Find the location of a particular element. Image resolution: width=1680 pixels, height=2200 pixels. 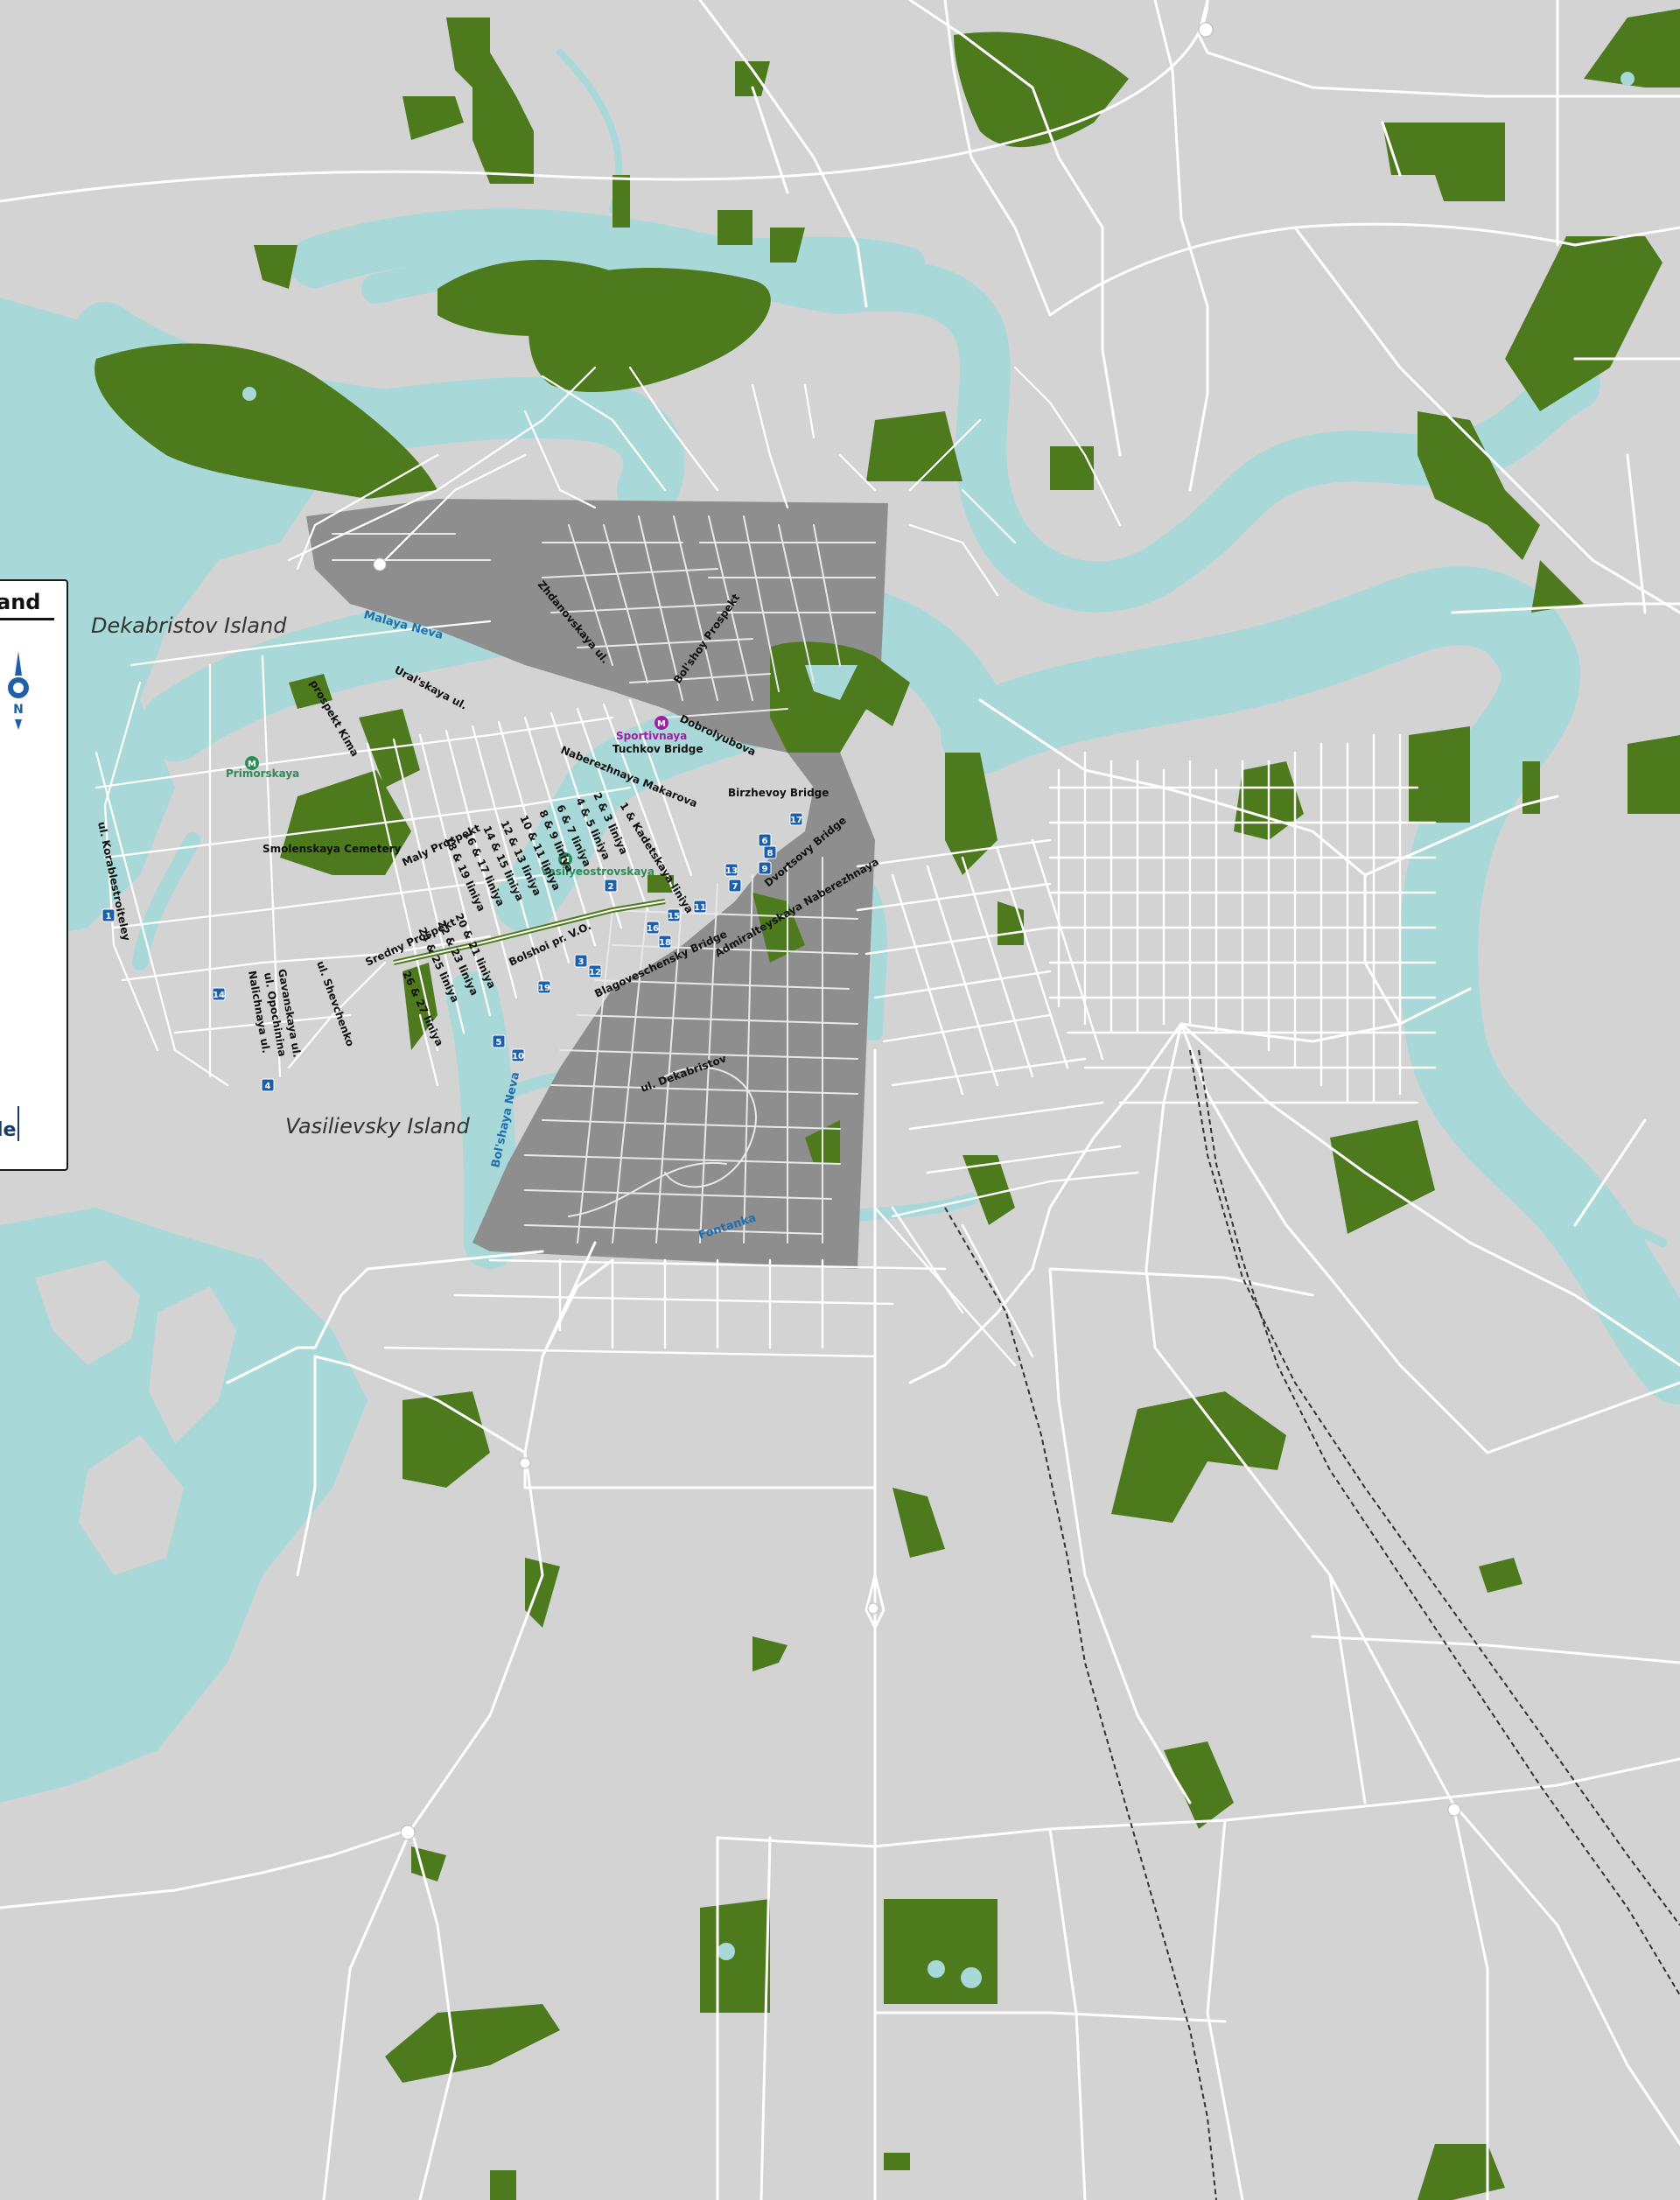

poi-marker-18: 18 is located at coordinates (665, 942).